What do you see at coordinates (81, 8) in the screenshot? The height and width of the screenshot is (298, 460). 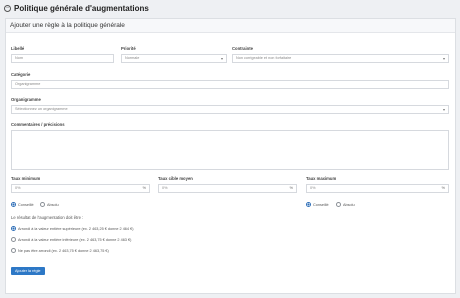 I see `page-title: Politique générale d'augmentations` at bounding box center [81, 8].